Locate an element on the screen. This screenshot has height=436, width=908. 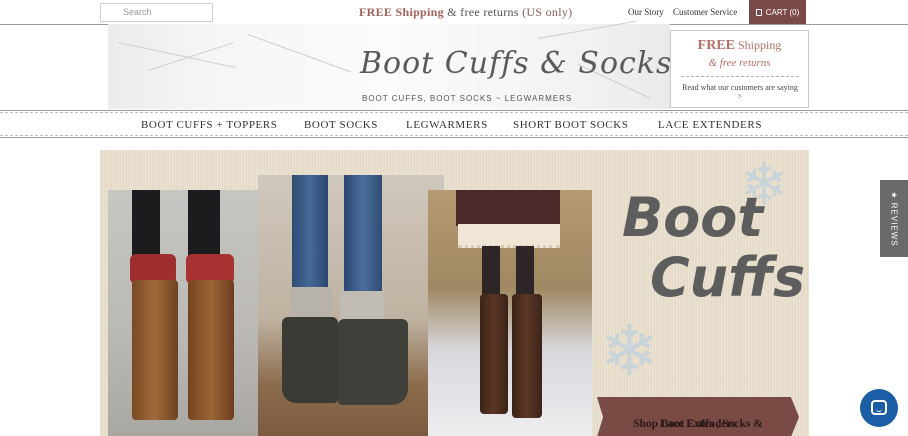
boot-socks-photo is located at coordinates (351, 305).